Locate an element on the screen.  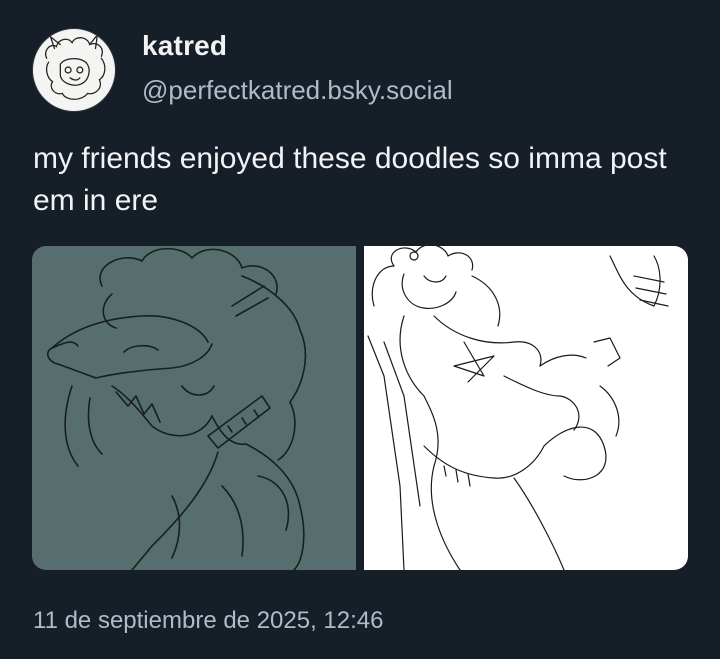
author-display-name: katred is located at coordinates (184, 46).